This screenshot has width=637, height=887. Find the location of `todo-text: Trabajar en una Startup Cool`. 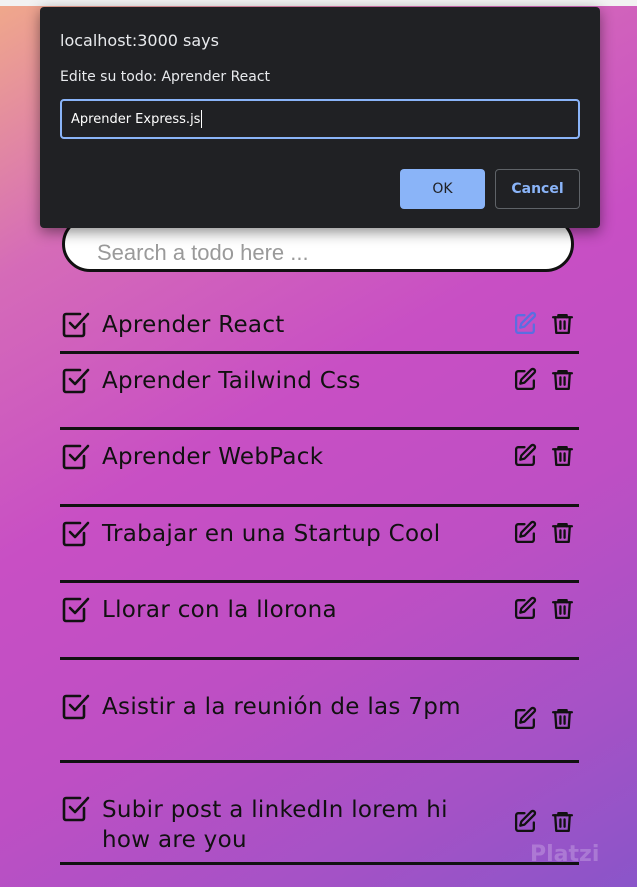

todo-text: Trabajar en una Startup Cool is located at coordinates (271, 534).